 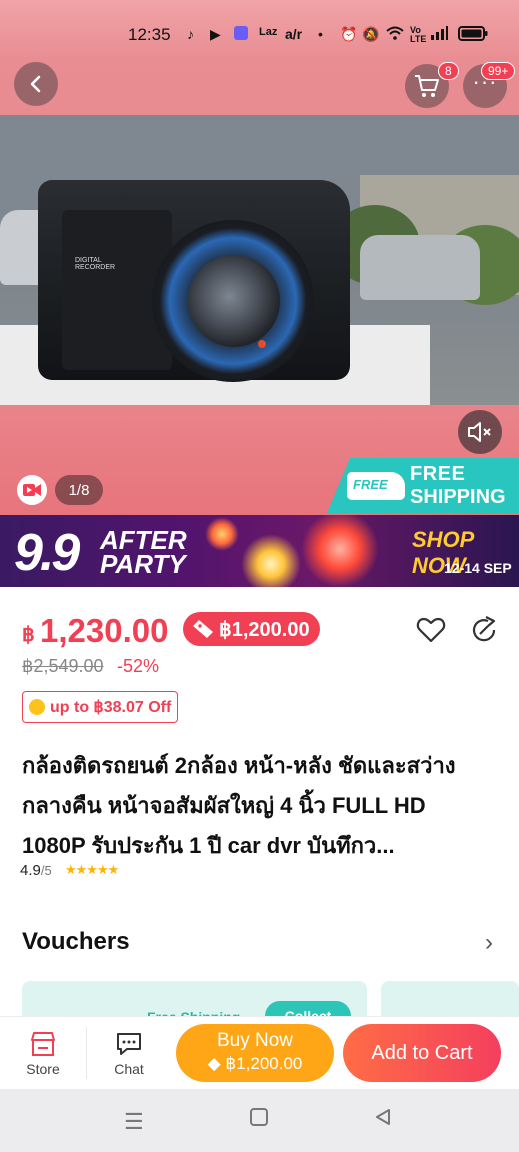 What do you see at coordinates (86, 1053) in the screenshot?
I see `divider` at bounding box center [86, 1053].